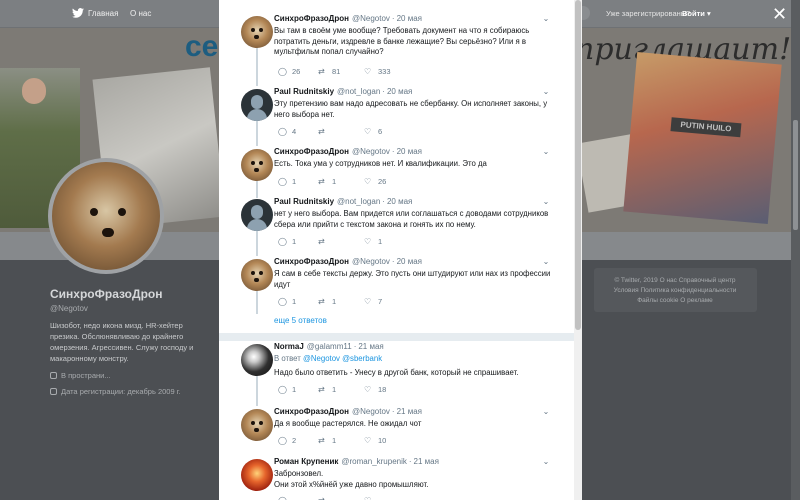 This screenshot has width=800, height=500. I want to click on footer-line-1: © Twitter, 2019 О нас Справочный центр, so click(675, 281).